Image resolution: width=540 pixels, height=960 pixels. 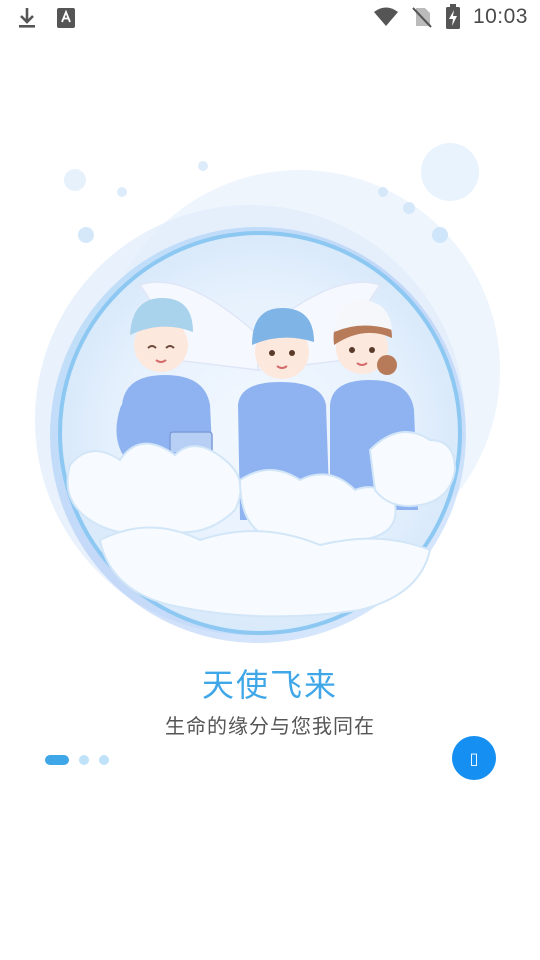 I want to click on download-icon, so click(x=27, y=18).